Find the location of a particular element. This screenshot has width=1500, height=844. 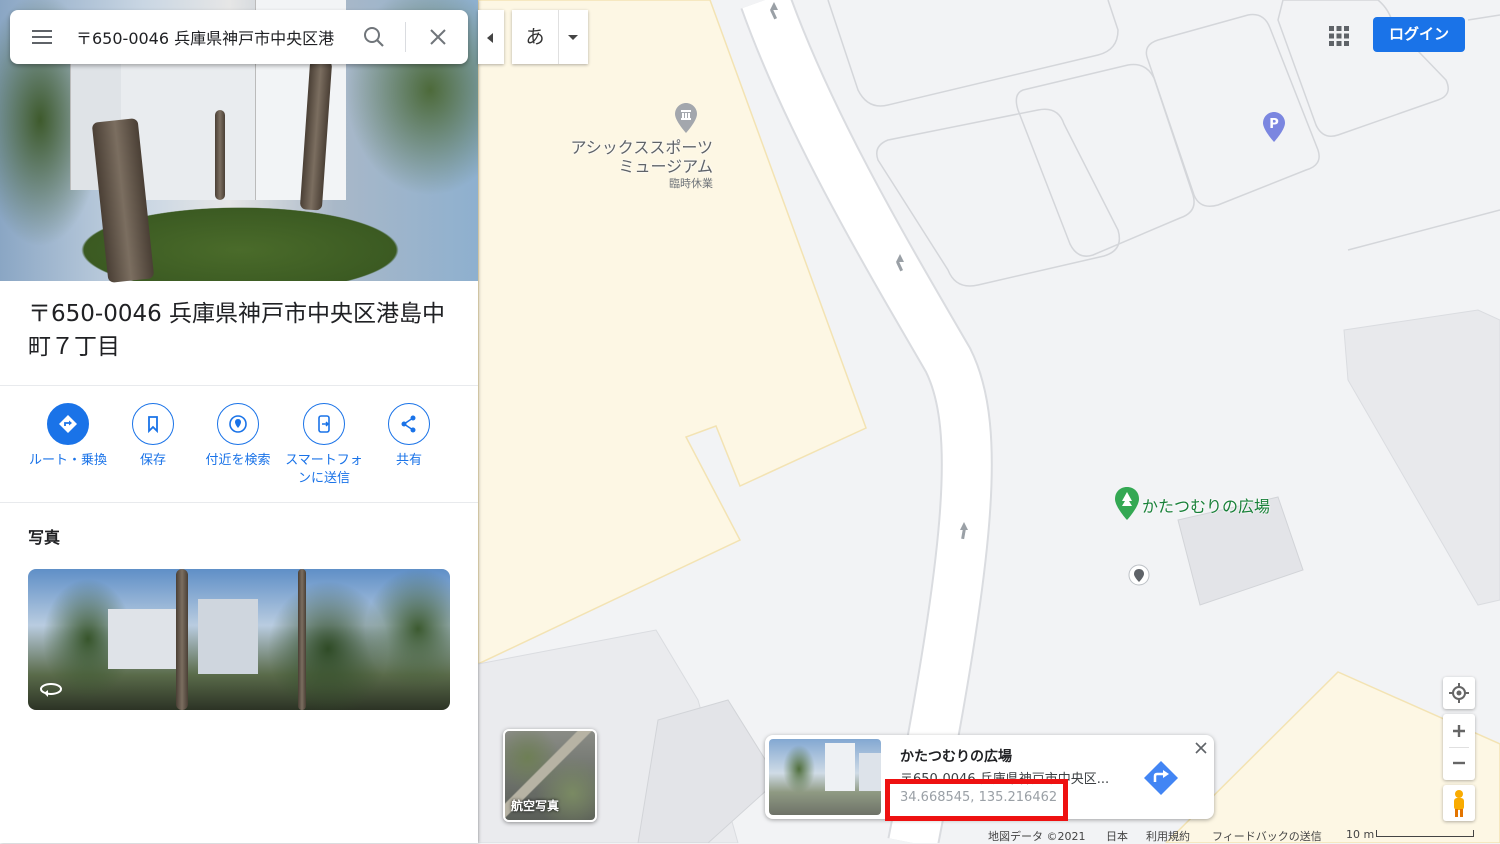

bookmark-icon is located at coordinates (153, 425).